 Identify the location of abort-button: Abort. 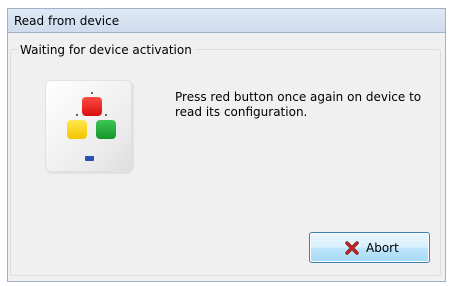
(369, 247).